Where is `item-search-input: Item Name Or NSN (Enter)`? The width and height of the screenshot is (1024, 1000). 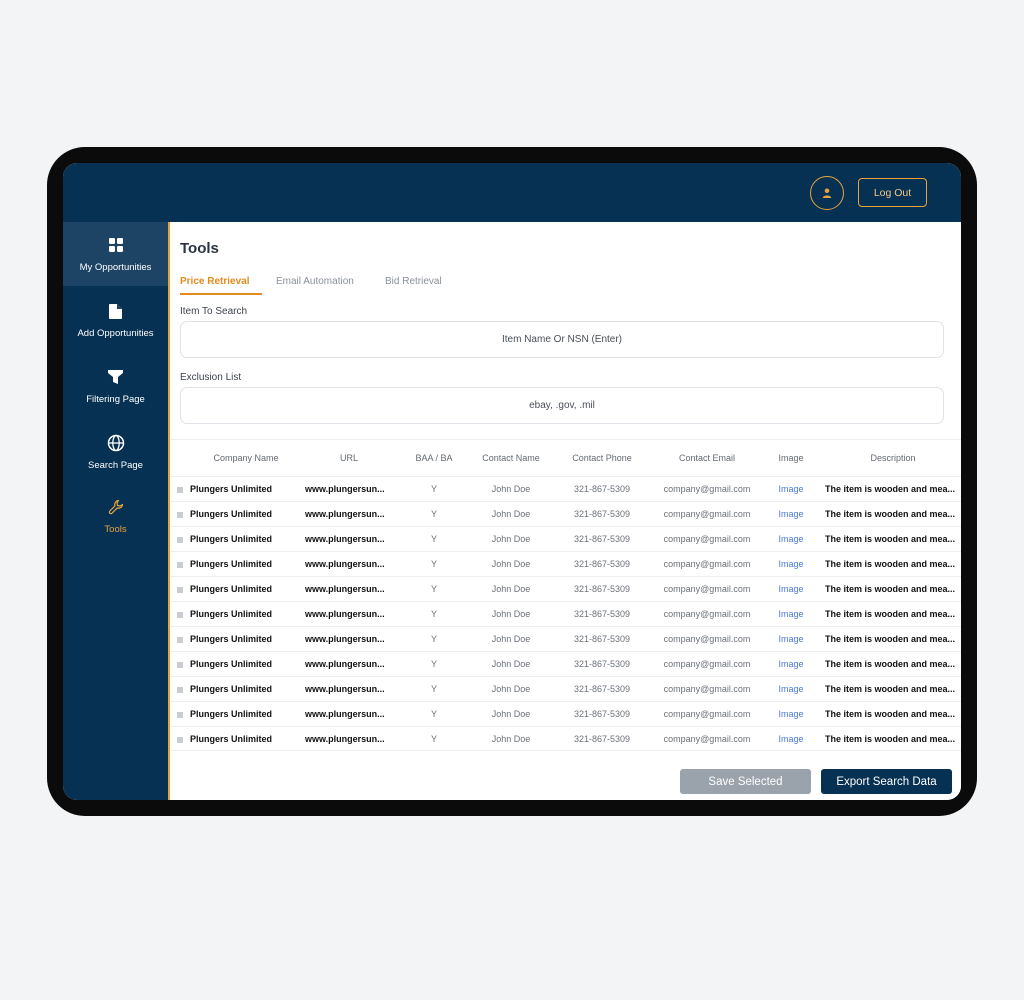
item-search-input: Item Name Or NSN (Enter) is located at coordinates (562, 339).